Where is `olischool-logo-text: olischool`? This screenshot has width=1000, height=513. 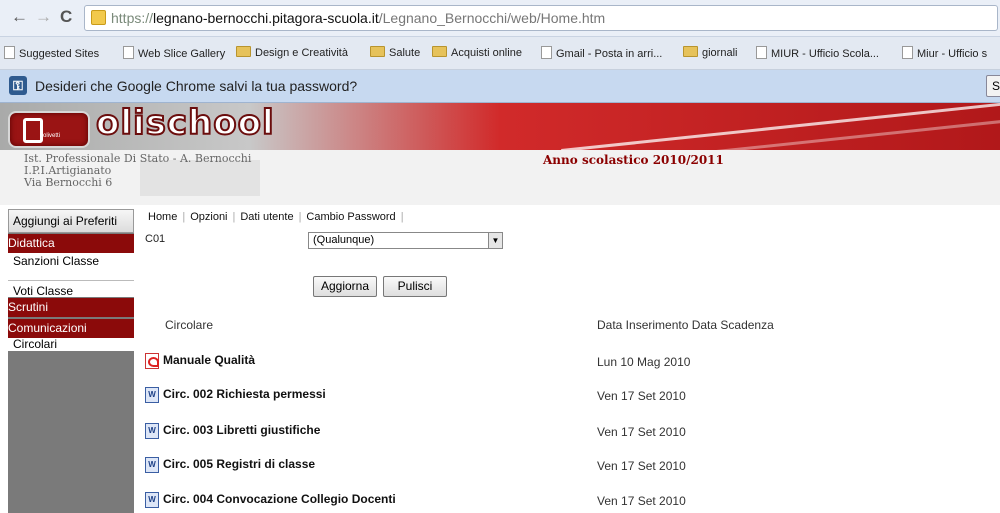
olischool-logo-text: olischool is located at coordinates (185, 123).